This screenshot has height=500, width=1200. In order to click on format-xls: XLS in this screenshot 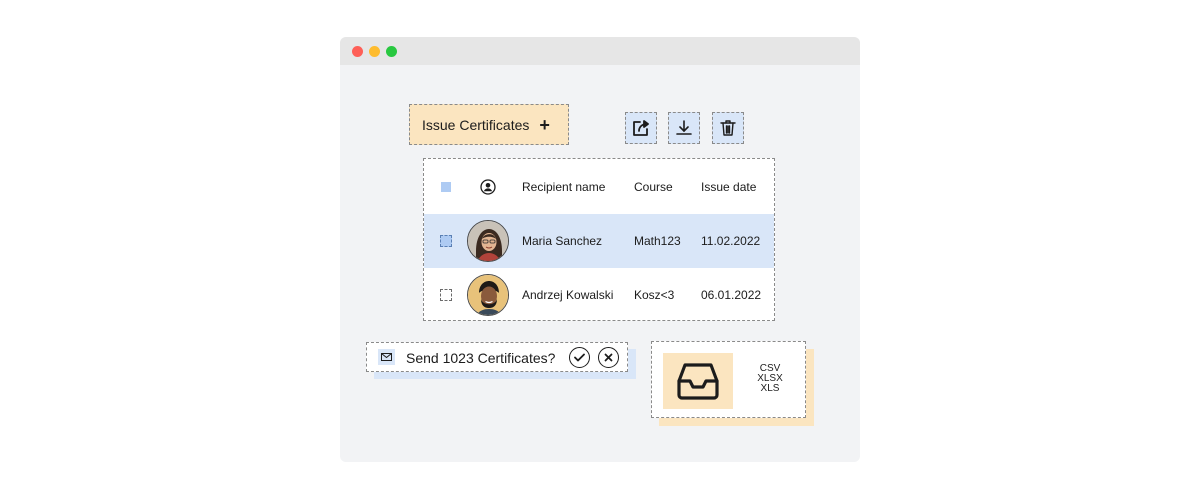, I will do `click(770, 389)`.